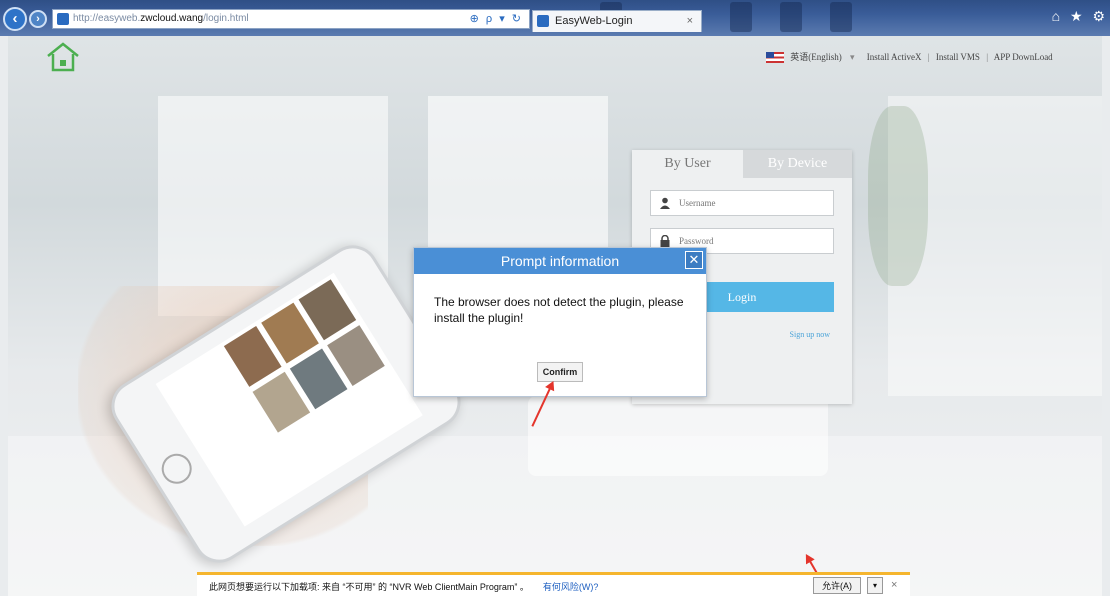  What do you see at coordinates (594, 21) in the screenshot?
I see `tab-title: EasyWeb-Login` at bounding box center [594, 21].